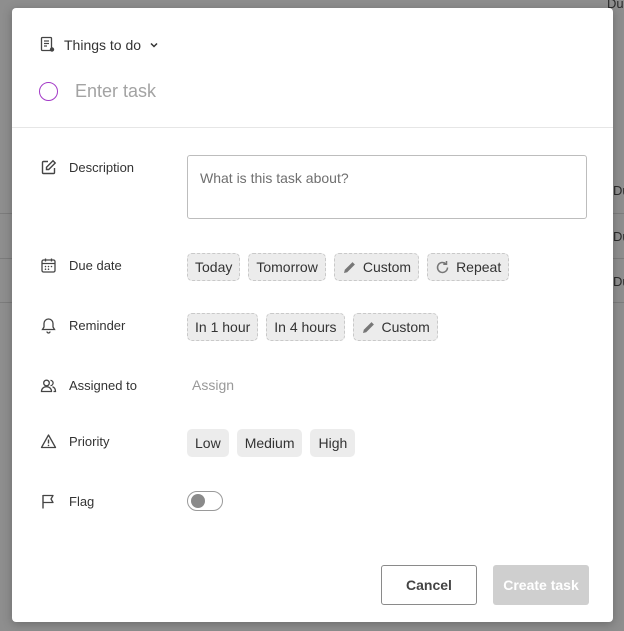 The width and height of the screenshot is (624, 631). What do you see at coordinates (48, 385) in the screenshot?
I see `users-icon` at bounding box center [48, 385].